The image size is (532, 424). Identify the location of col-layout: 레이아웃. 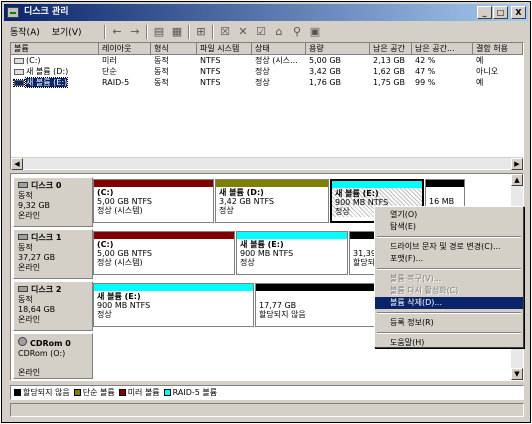
(125, 49).